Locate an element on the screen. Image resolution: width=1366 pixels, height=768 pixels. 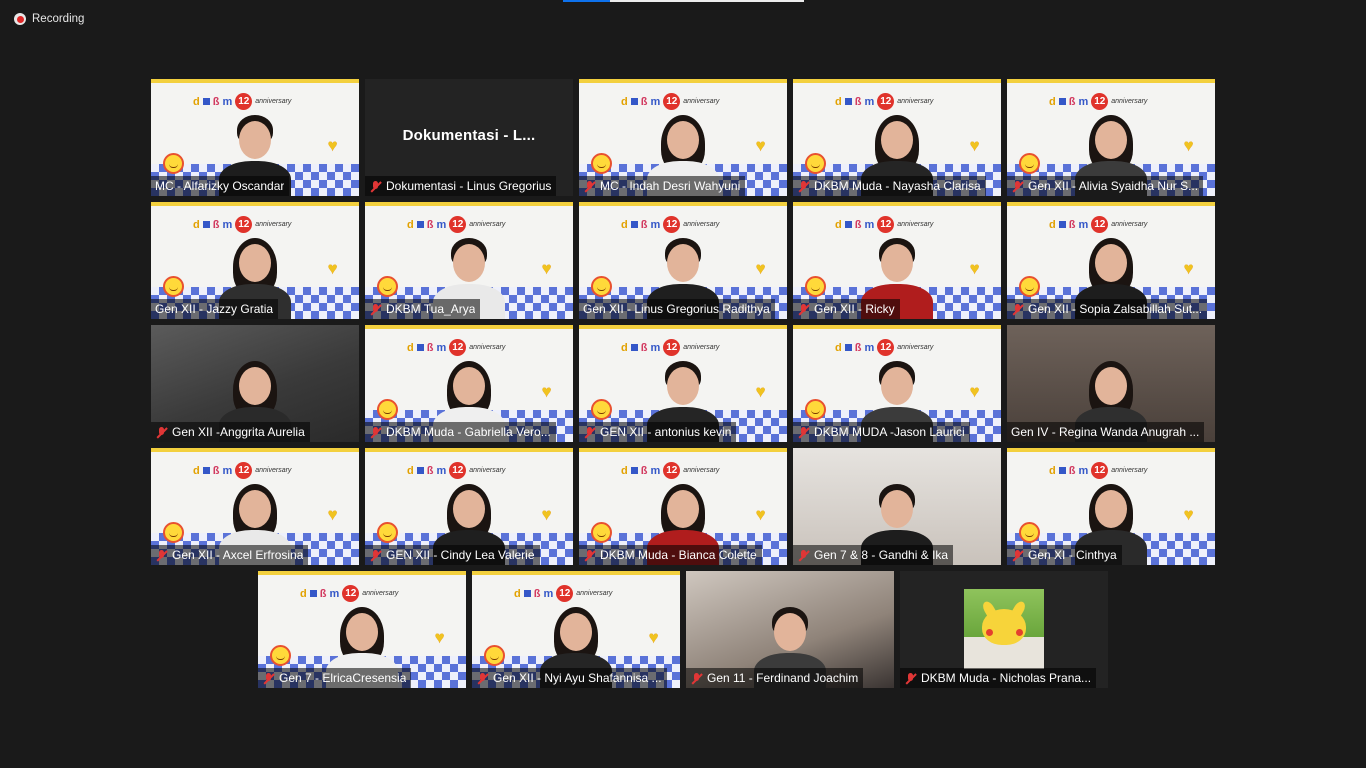
participant-name-label: DKBM Tua_Arya is located at coordinates (423, 309).